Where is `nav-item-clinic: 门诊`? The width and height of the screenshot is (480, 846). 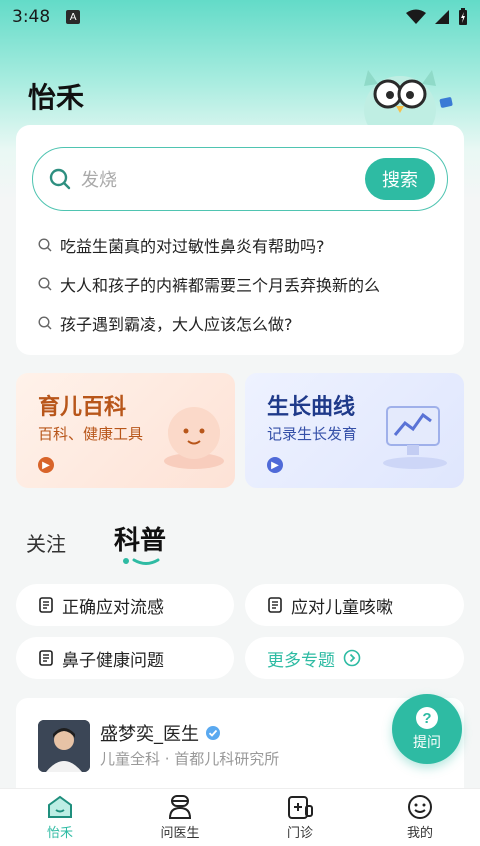 nav-item-clinic: 门诊 is located at coordinates (300, 817).